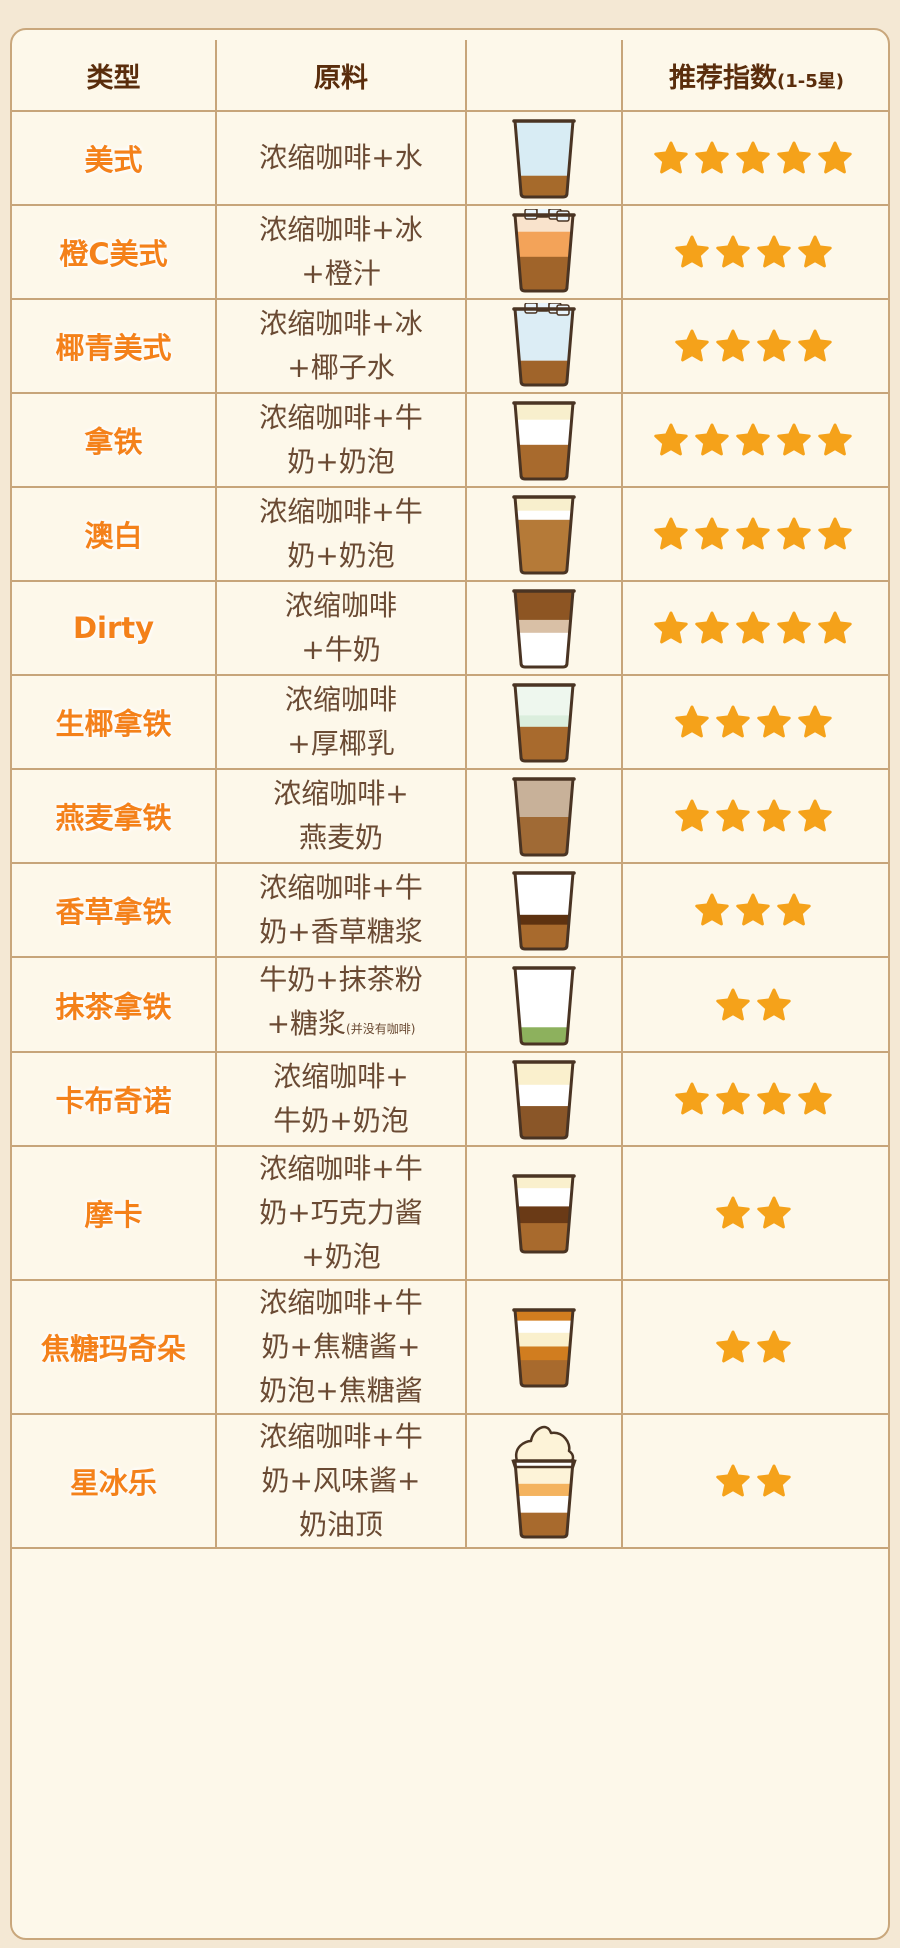 The height and width of the screenshot is (1948, 900). I want to click on table-row: Dirty 浓缩咖啡 +牛奶, so click(450, 628).